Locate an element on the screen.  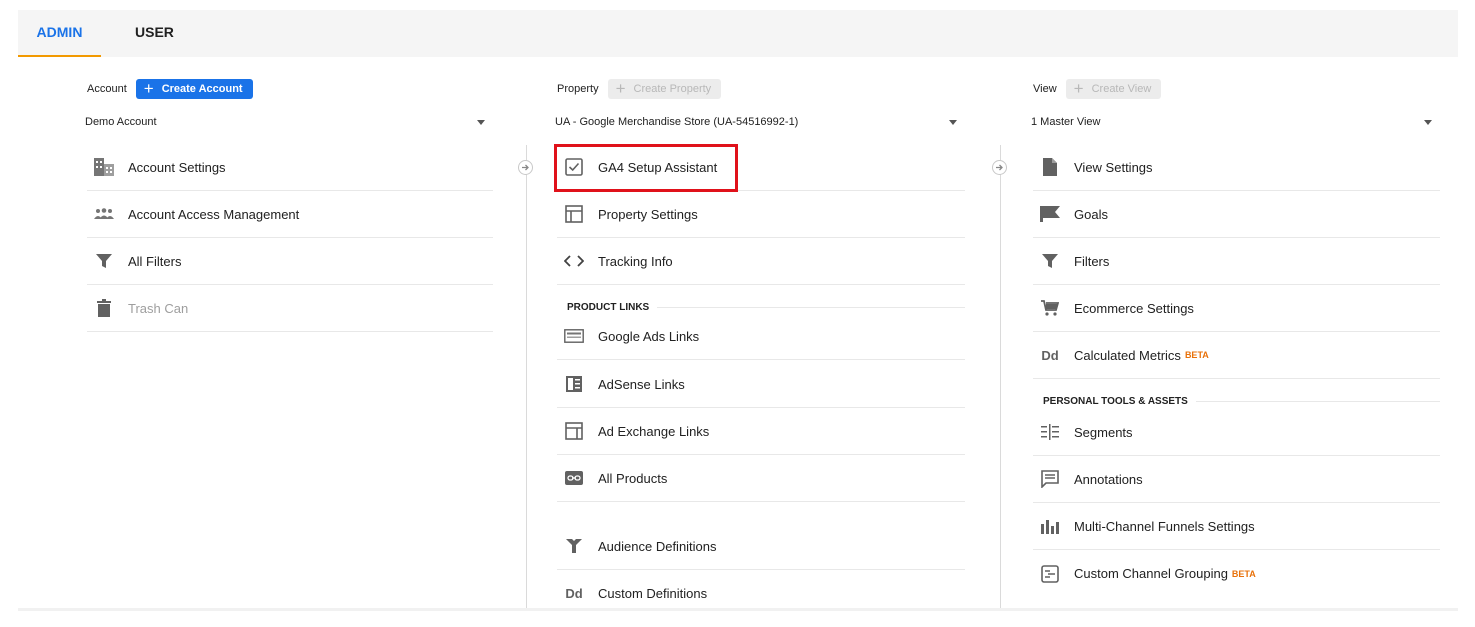
trash-can-label: Trash Can is located at coordinates (158, 308).